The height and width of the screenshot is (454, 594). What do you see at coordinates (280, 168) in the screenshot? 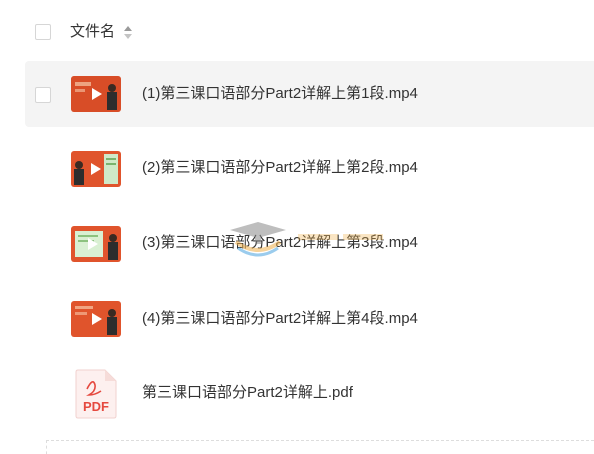
I see `file-name: (2)第三课口语部分Part2详解上第2段.mp4` at bounding box center [280, 168].